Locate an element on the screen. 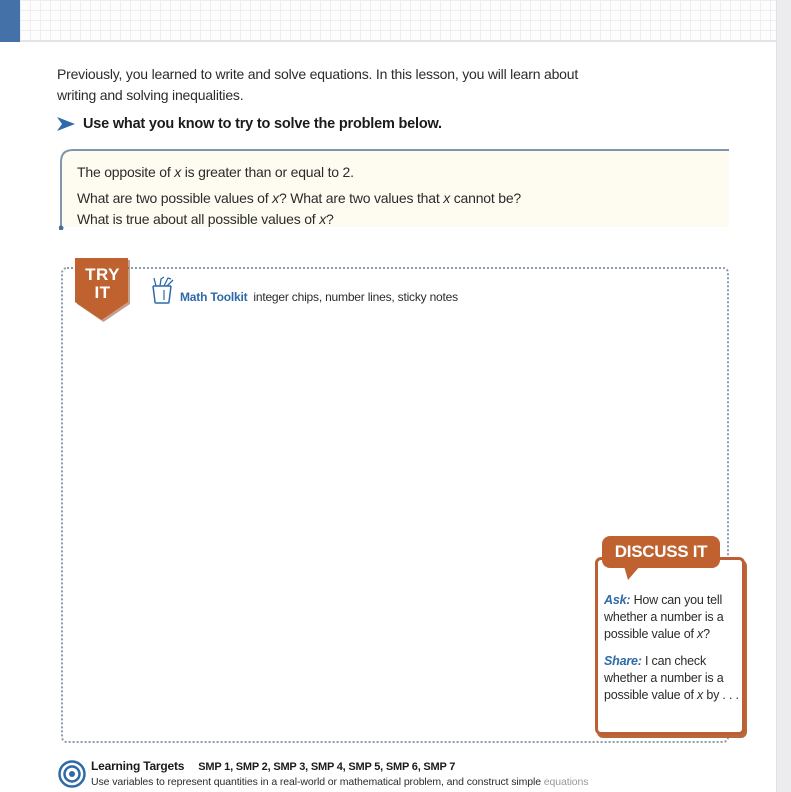  discuss-it-title: DISCUSS IT is located at coordinates (661, 552).